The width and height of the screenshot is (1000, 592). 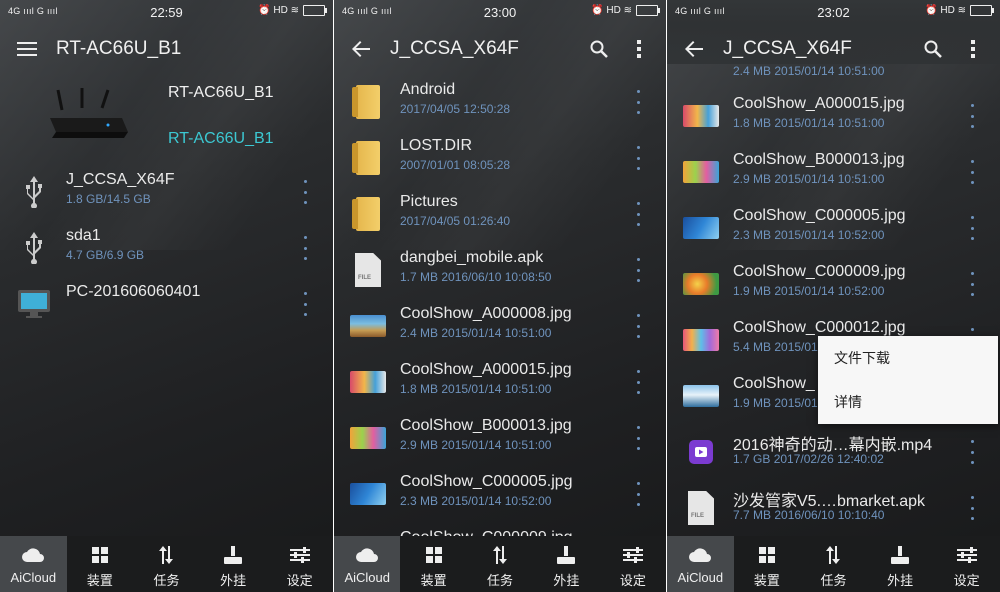 What do you see at coordinates (819, 159) in the screenshot?
I see `item-name: CoolShow_B000013.jpg` at bounding box center [819, 159].